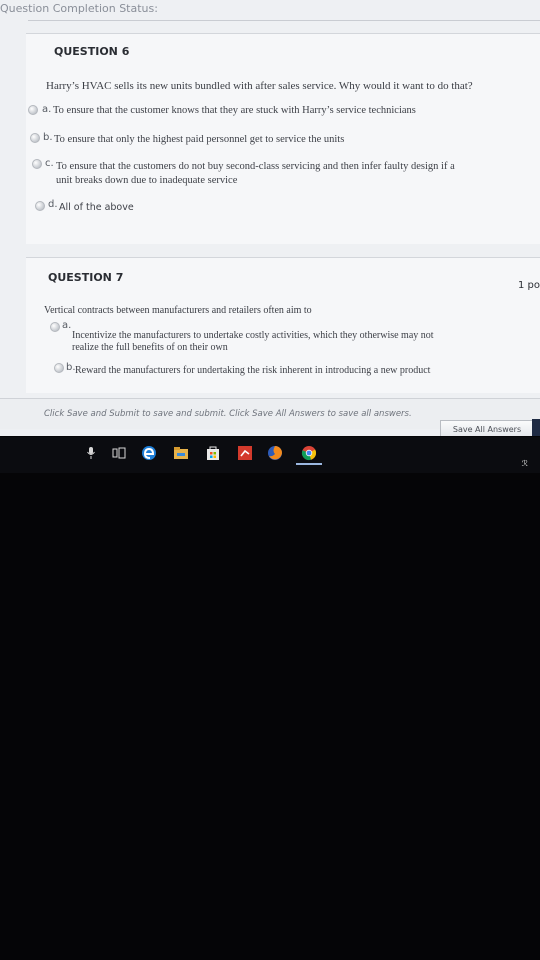 The image size is (540, 960). I want to click on save-and-submit-button-edge, so click(536, 427).